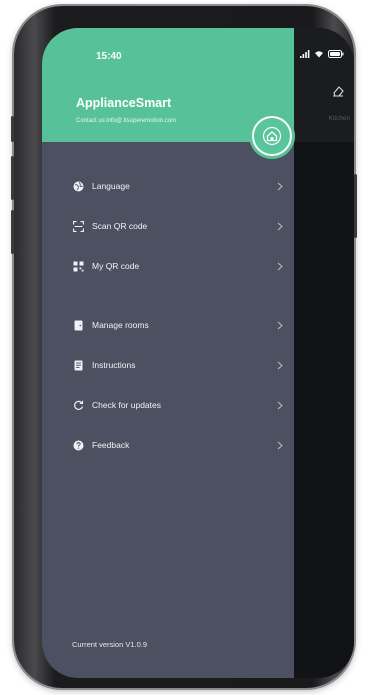 The height and width of the screenshot is (695, 371). Describe the element at coordinates (126, 405) in the screenshot. I see `menu-label: Check for updates` at that location.